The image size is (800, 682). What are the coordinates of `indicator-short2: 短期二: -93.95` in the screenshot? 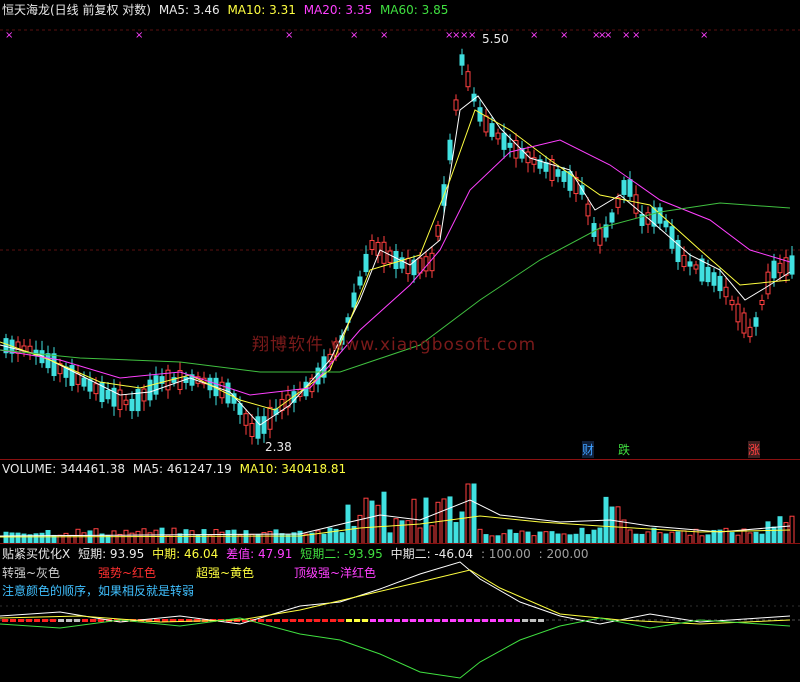 It's located at (341, 554).